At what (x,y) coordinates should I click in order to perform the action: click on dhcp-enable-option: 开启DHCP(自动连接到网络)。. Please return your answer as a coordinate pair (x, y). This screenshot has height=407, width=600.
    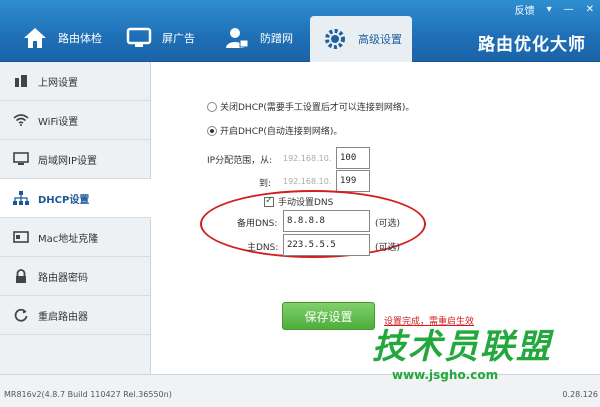
    Looking at the image, I should click on (274, 130).